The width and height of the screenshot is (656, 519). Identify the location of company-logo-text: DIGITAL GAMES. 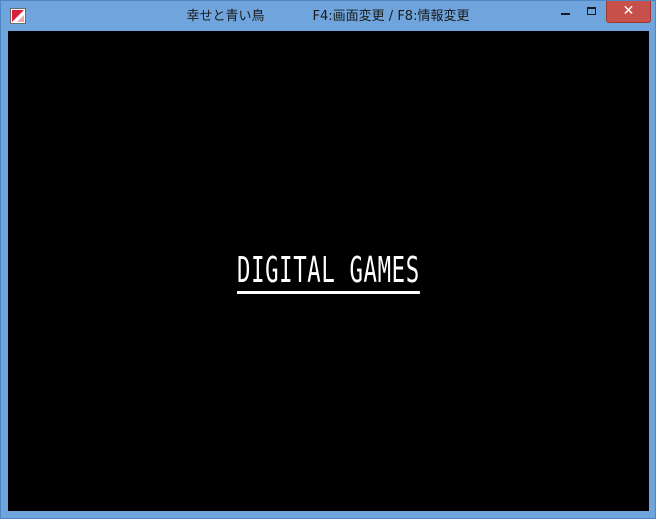
(328, 273).